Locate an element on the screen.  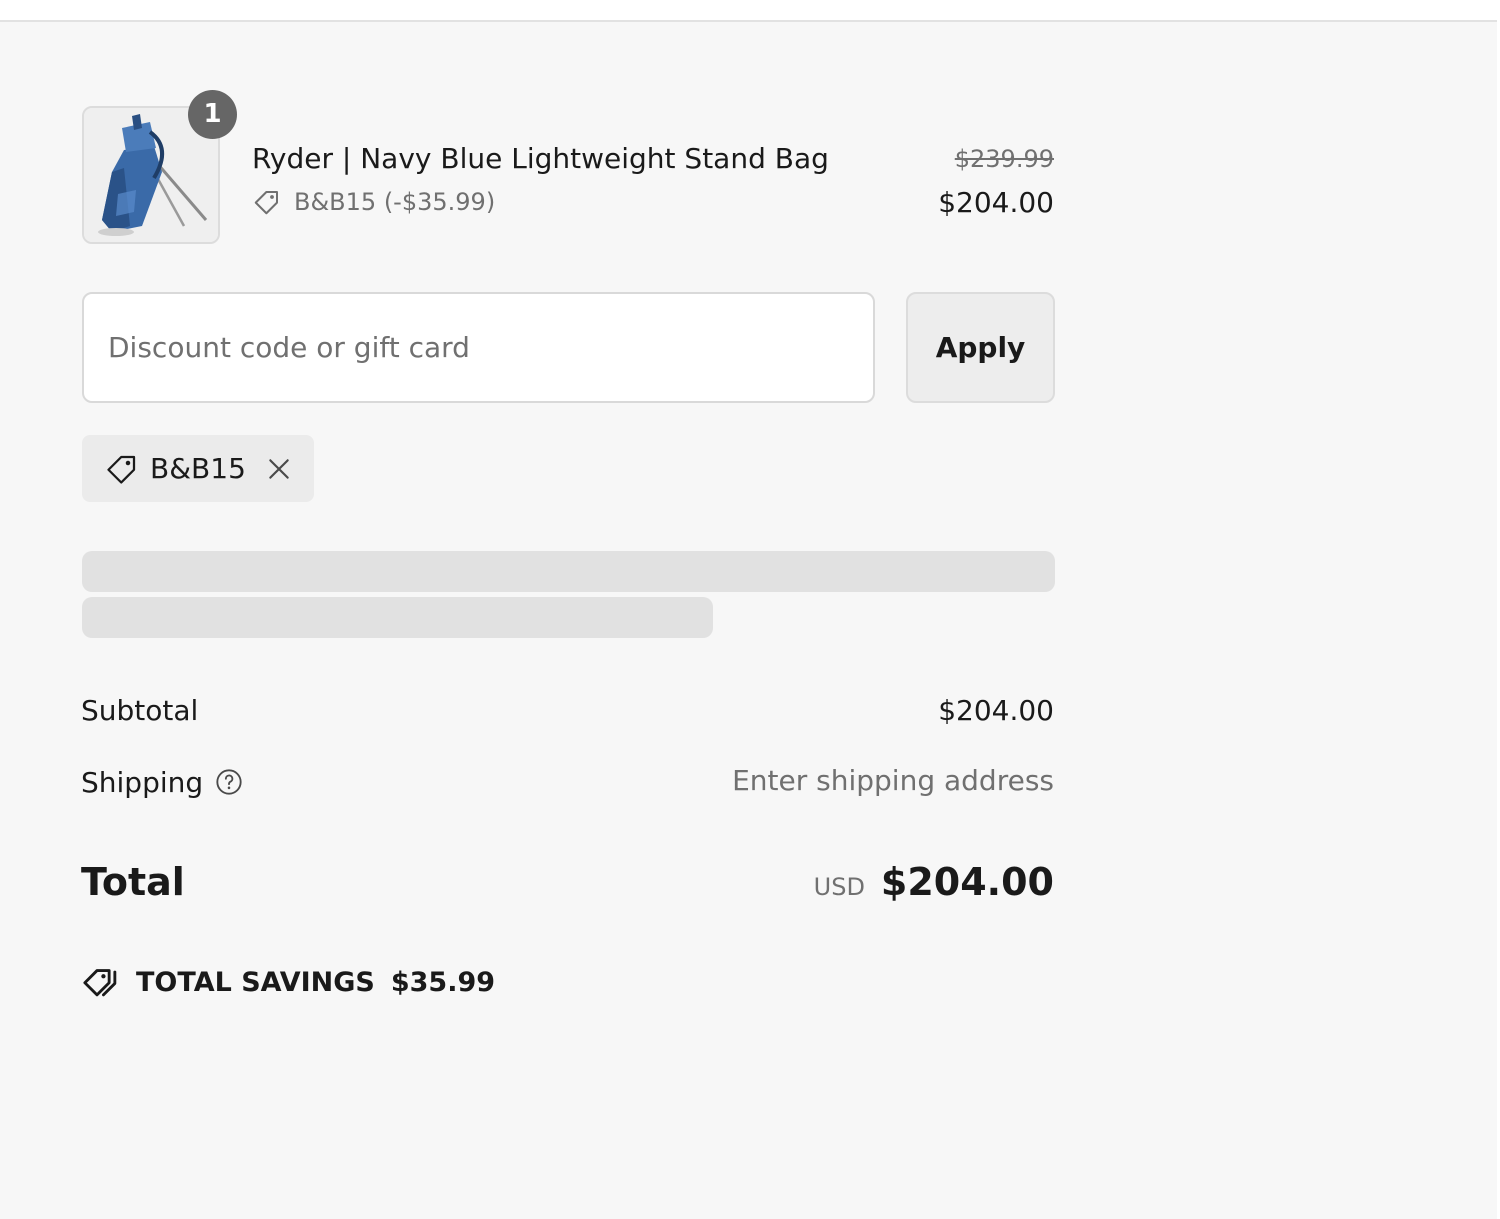
remove-discount-button is located at coordinates (279, 469).